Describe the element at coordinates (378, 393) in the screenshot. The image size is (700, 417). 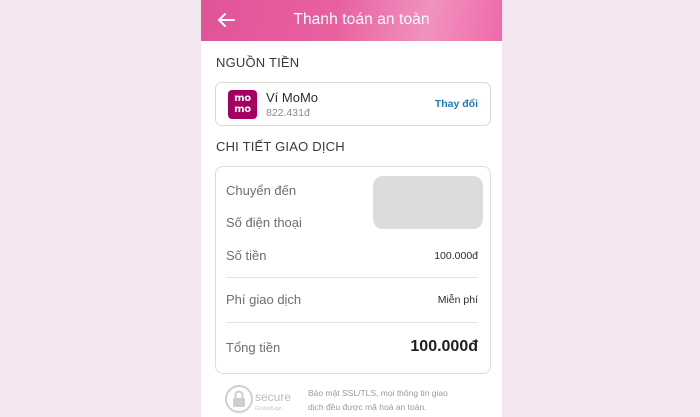
I see `security-note-line: Bảo mật SSL/TLS, mọi thông tin giao` at that location.